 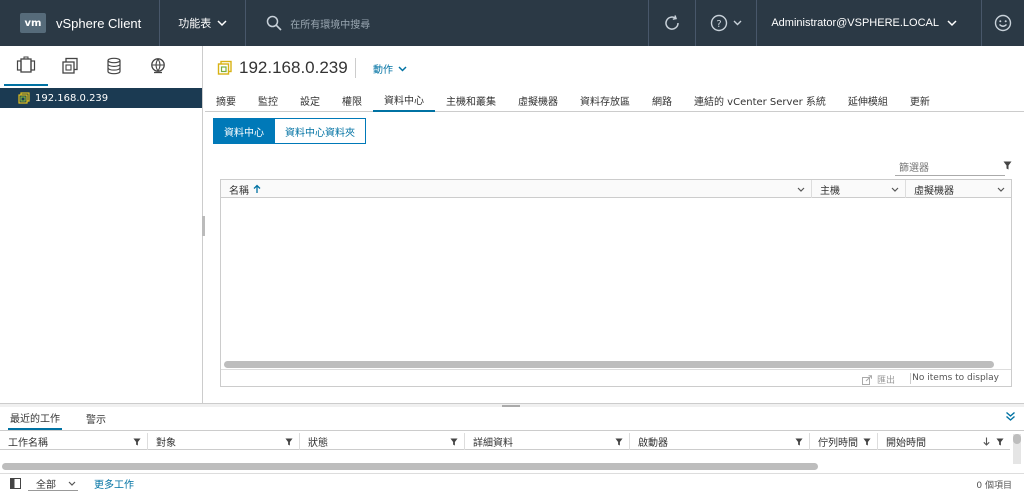 I want to click on search-placeholder: 在所有環境中搜尋, so click(x=330, y=25).